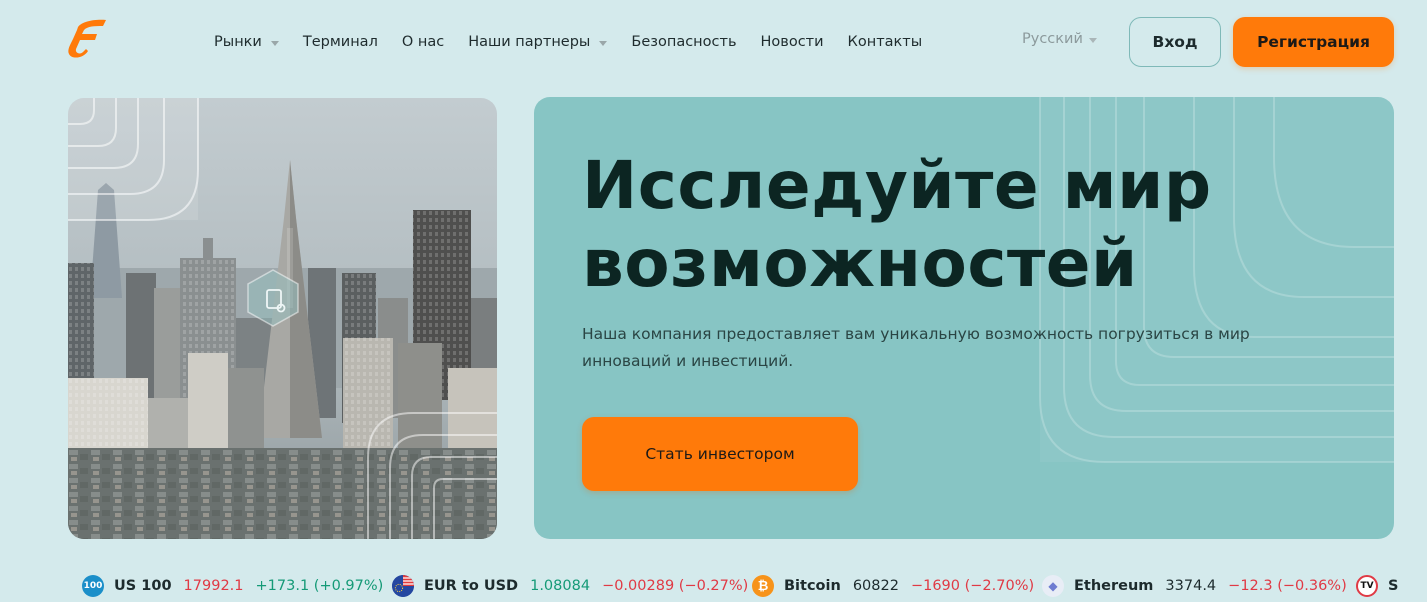 The height and width of the screenshot is (602, 1427). I want to click on tradingview-icon: TV, so click(1367, 586).